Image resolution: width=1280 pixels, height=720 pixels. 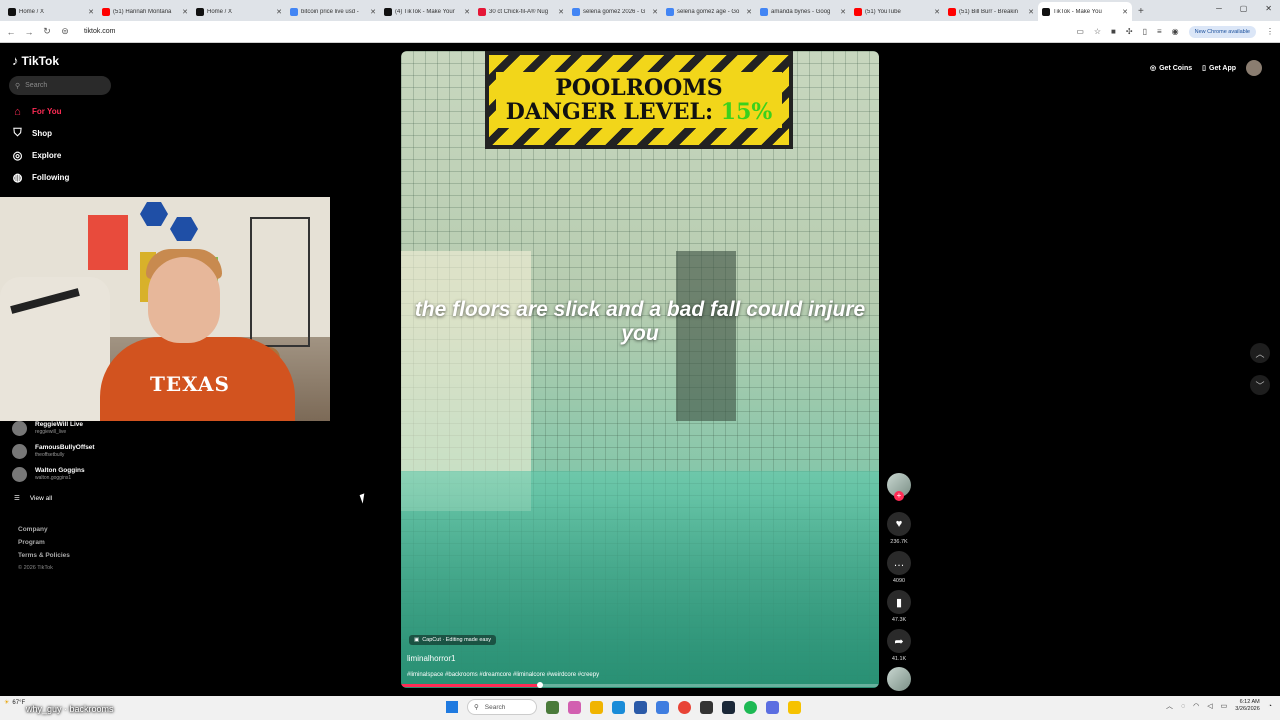 What do you see at coordinates (1219, 8) in the screenshot?
I see `minimize-icon: ─` at bounding box center [1219, 8].